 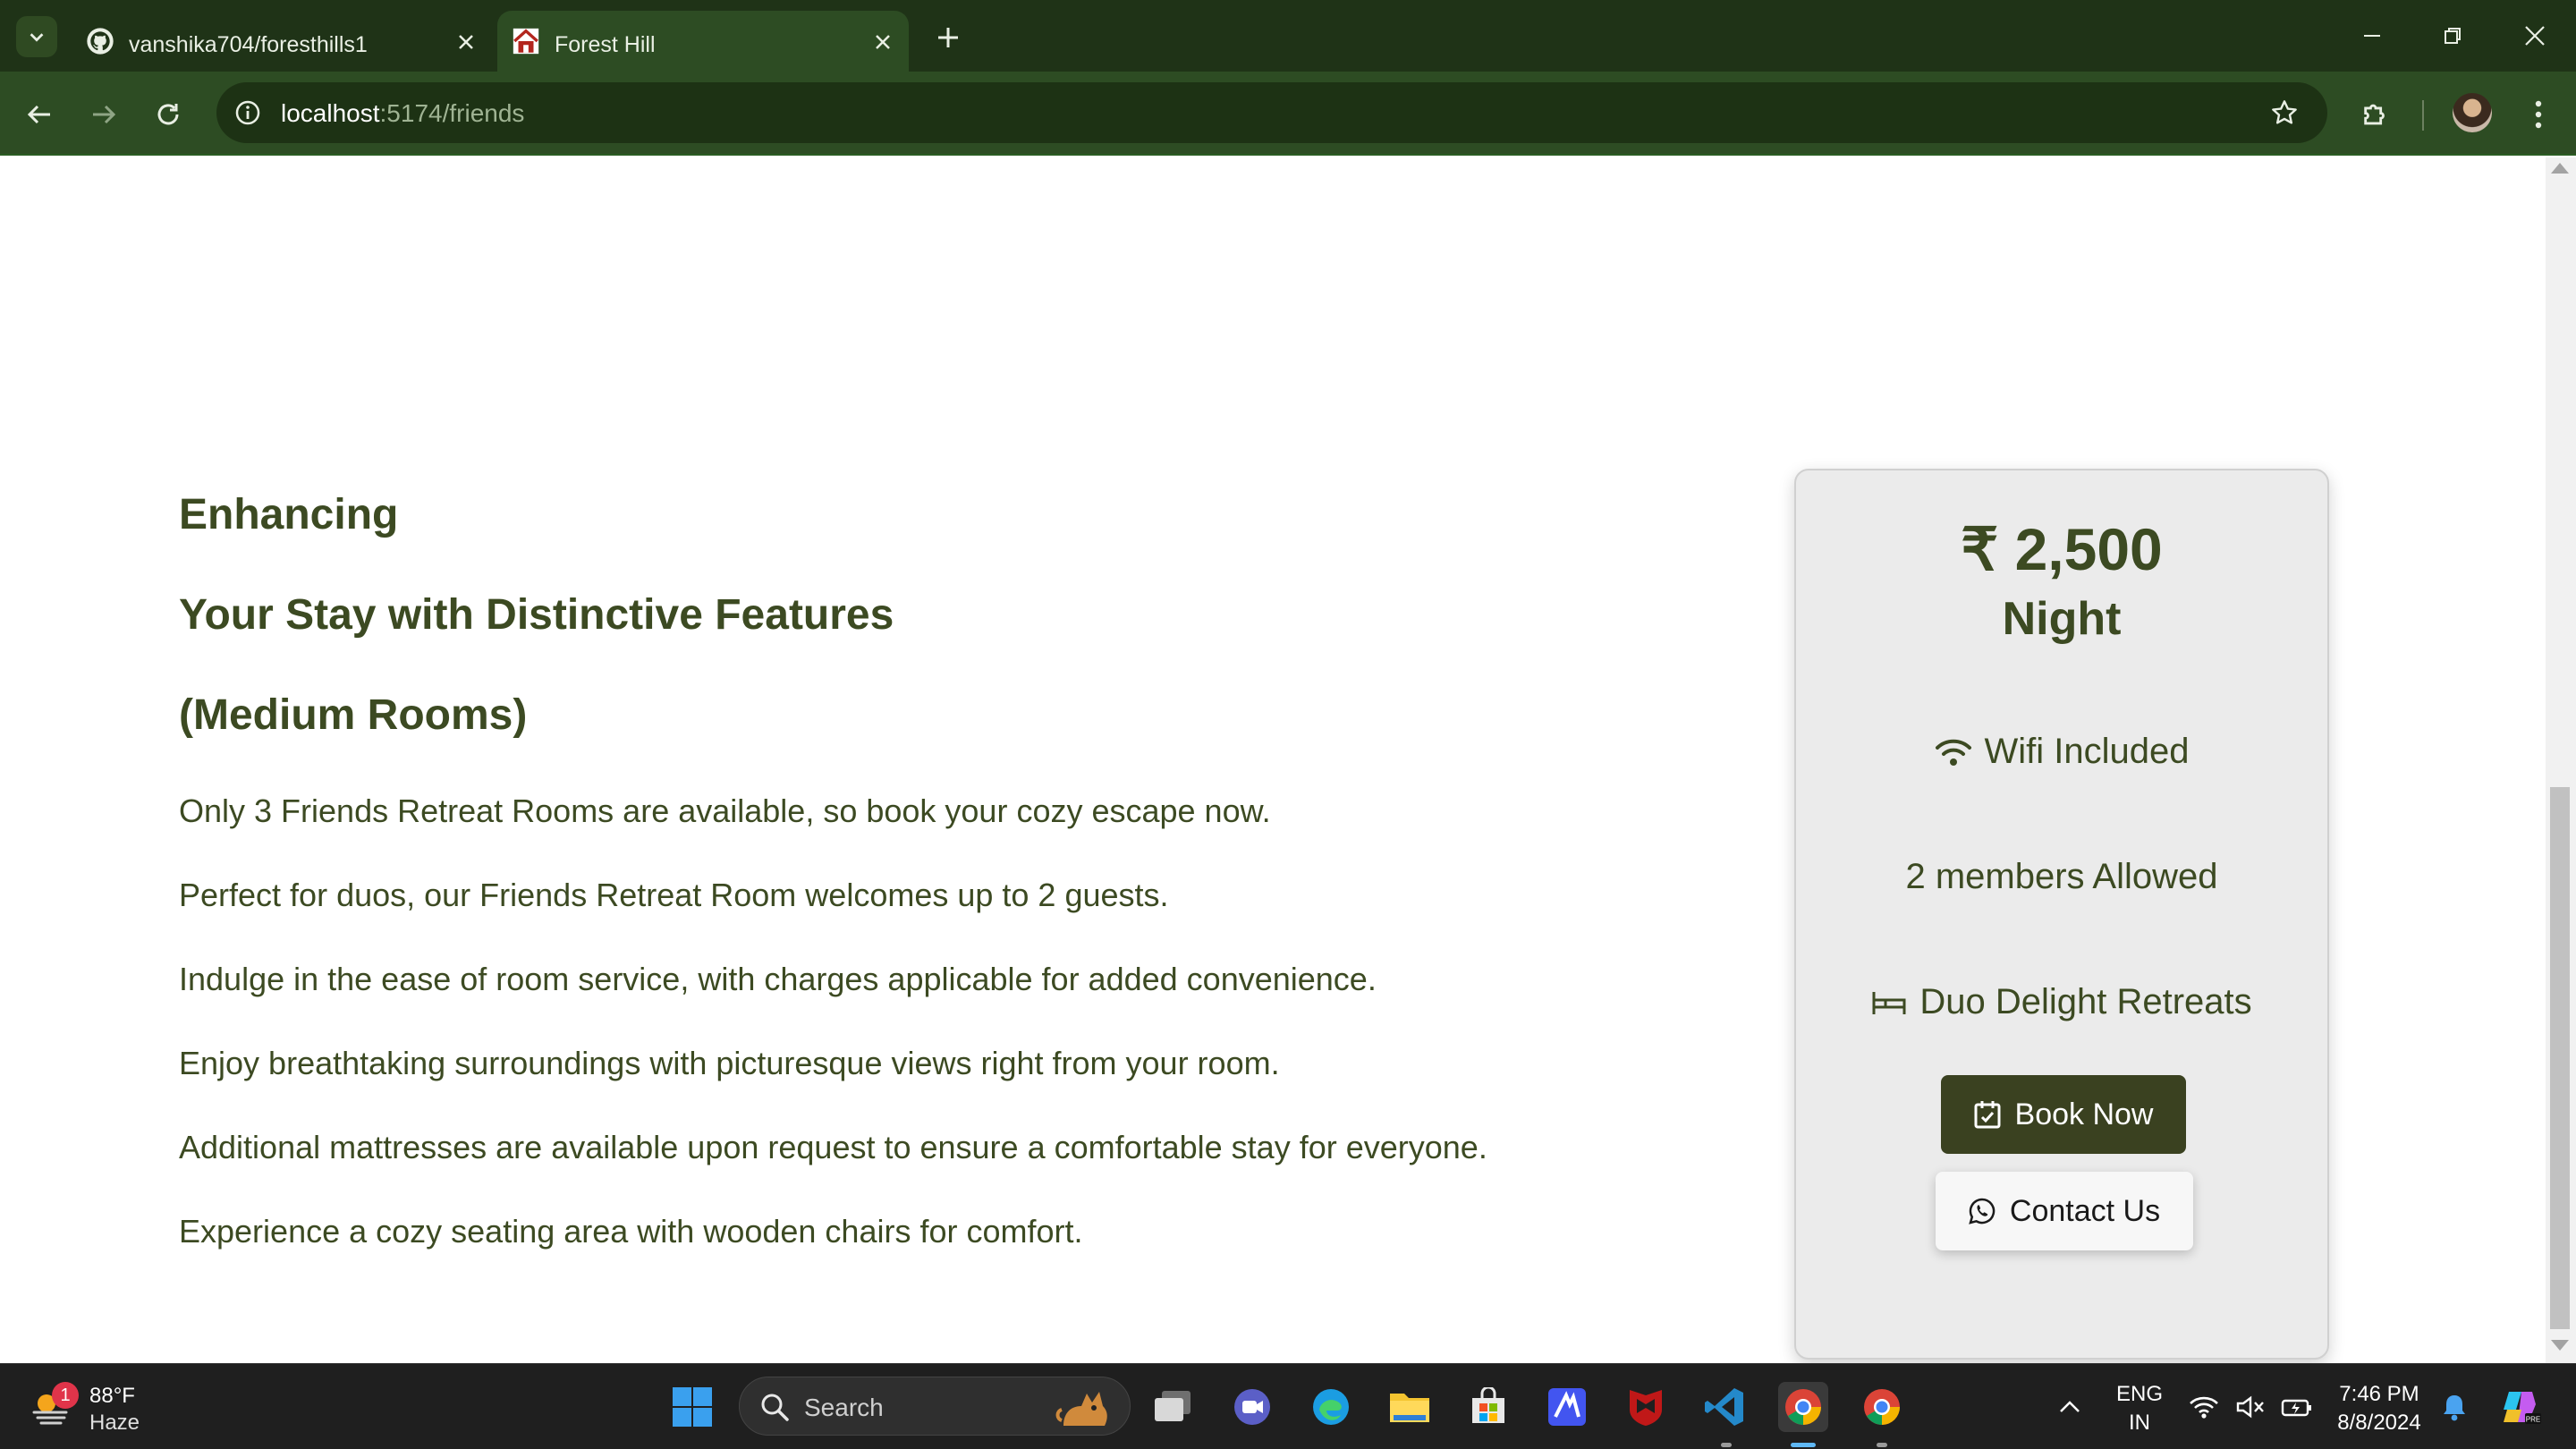 What do you see at coordinates (536, 615) in the screenshot?
I see `features-heading-line-2: Your Stay with Distinctive Features` at bounding box center [536, 615].